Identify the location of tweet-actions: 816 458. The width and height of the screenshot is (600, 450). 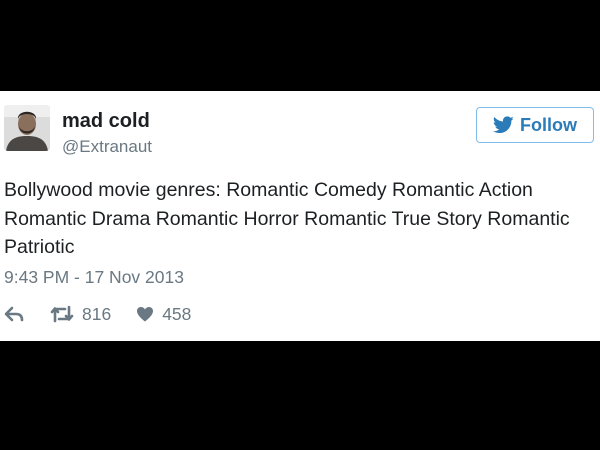
(97, 314).